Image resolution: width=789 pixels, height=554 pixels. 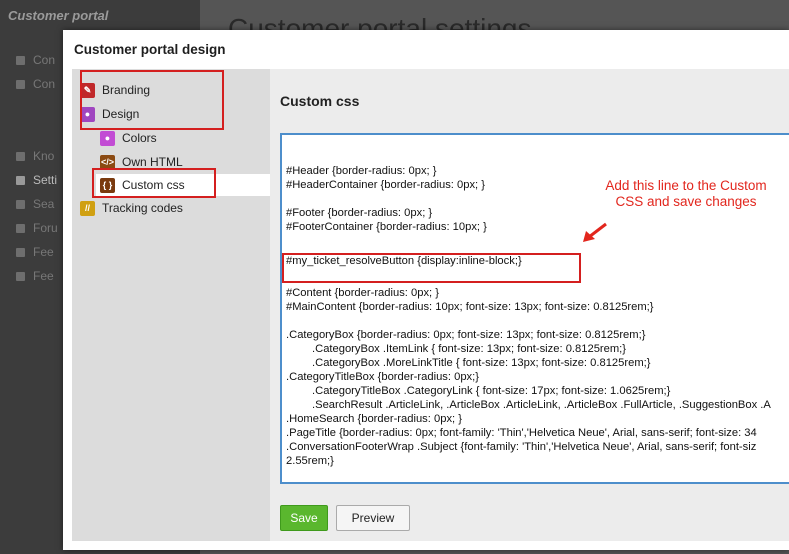 I want to click on nav-item-label: Own HTML, so click(x=152, y=162).